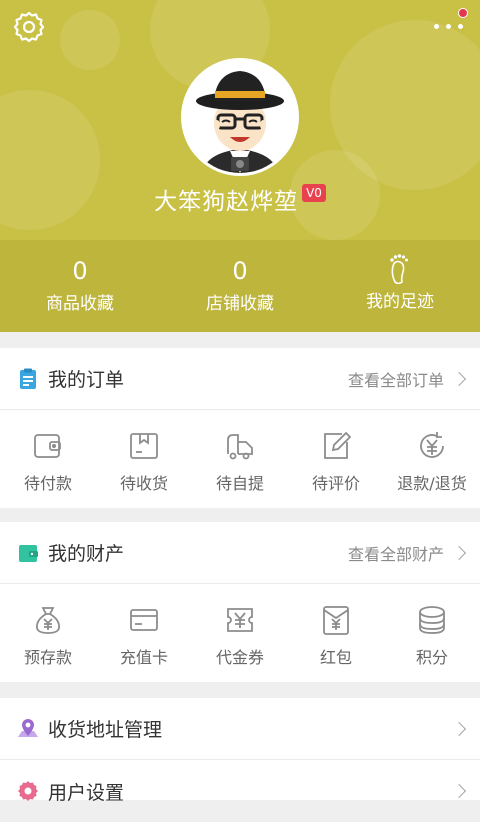 The width and height of the screenshot is (480, 822). Describe the element at coordinates (431, 657) in the screenshot. I see `asset-item-label: 积分` at that location.